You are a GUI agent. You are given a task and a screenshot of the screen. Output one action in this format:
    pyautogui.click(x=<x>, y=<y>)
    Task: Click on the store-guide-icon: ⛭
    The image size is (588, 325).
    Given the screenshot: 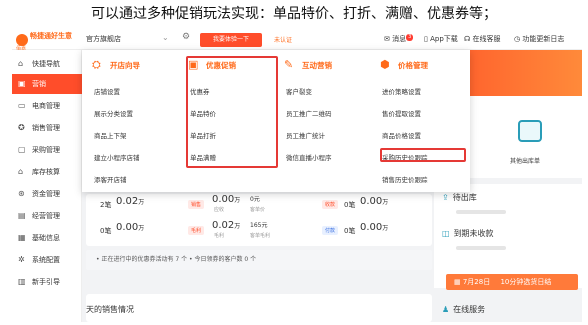 What is the action you would take?
    pyautogui.click(x=96, y=64)
    